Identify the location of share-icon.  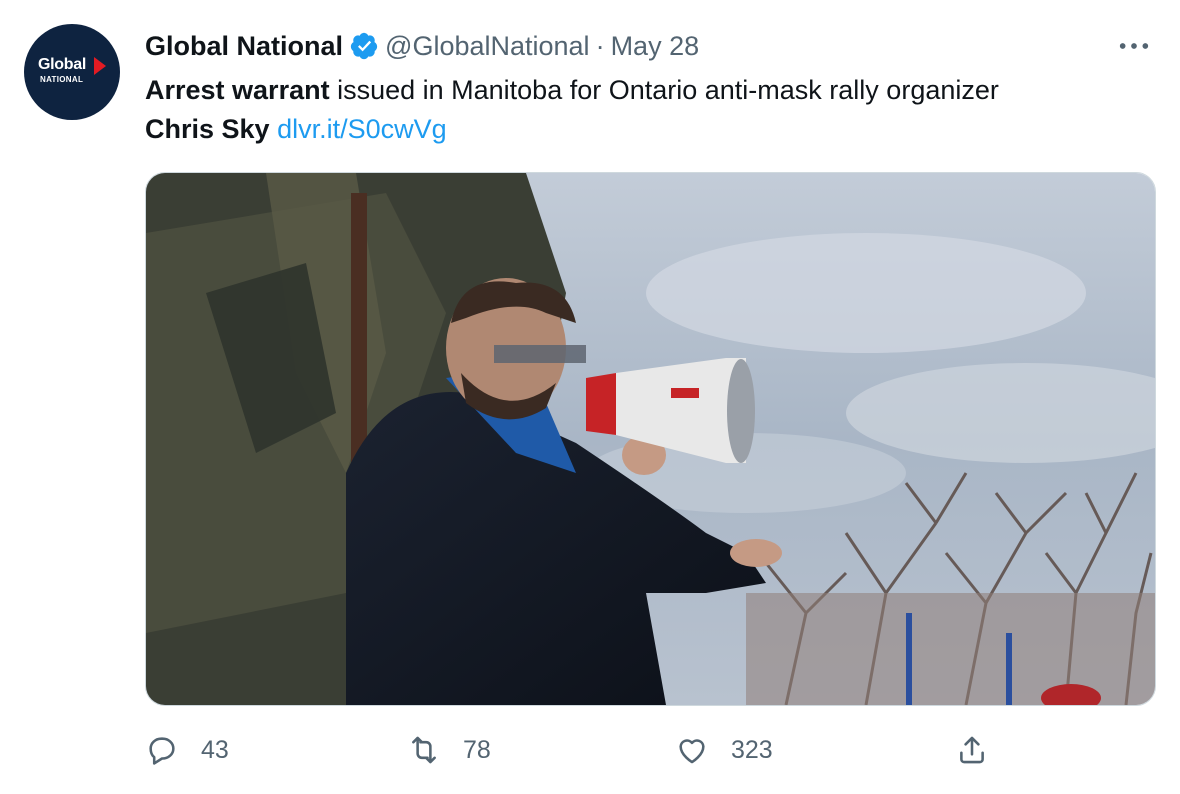
(972, 750).